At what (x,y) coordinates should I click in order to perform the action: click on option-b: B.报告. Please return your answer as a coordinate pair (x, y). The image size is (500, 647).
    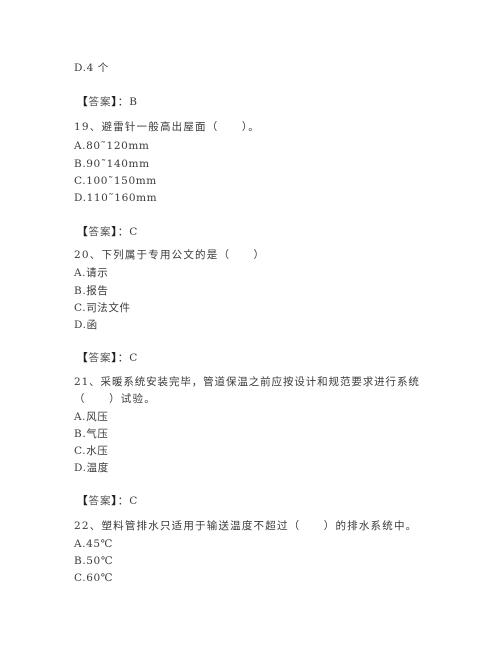
    Looking at the image, I should click on (91, 291).